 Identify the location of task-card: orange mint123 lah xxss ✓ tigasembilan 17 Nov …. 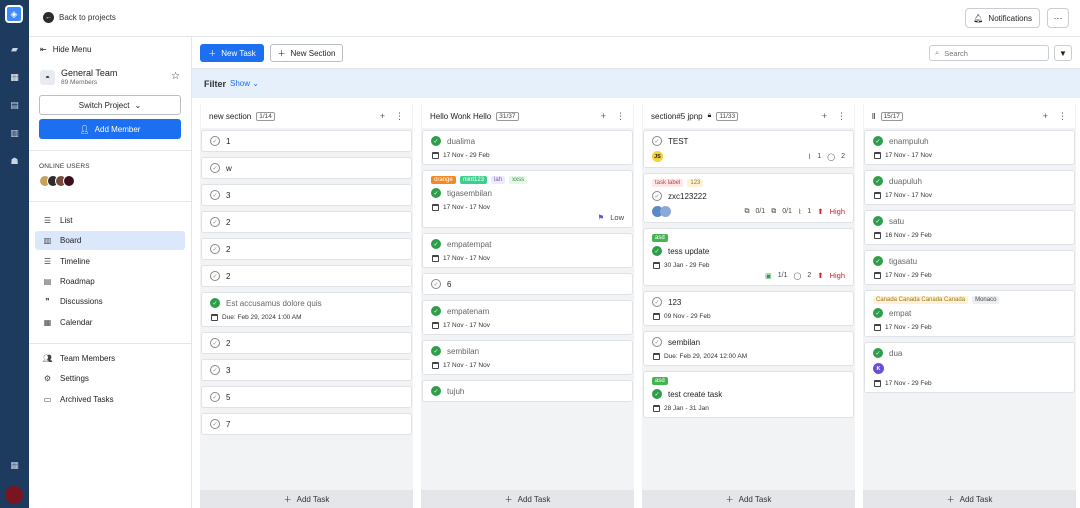
(527, 199).